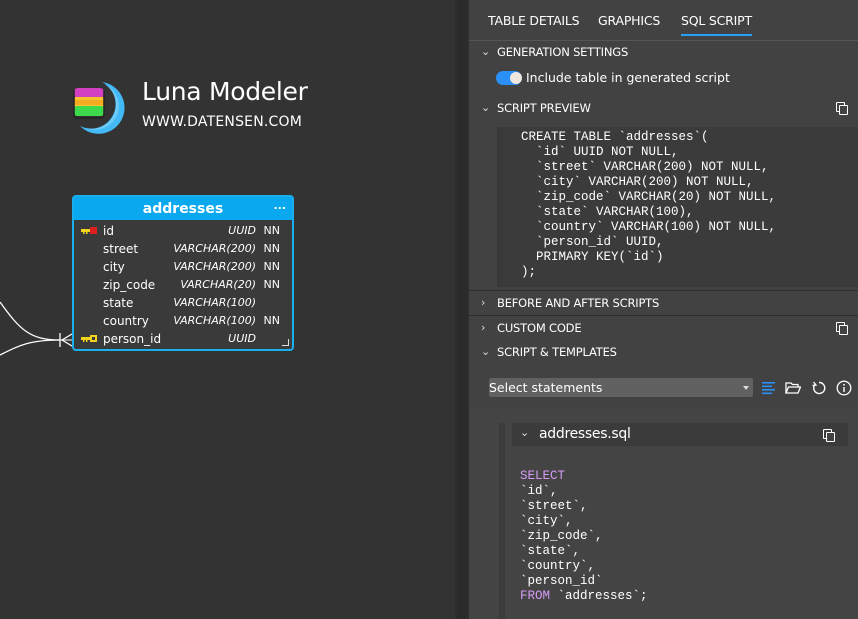 Image resolution: width=858 pixels, height=619 pixels. I want to click on section-before-after-scripts: › BEFORE AND AFTER SCRIPTS, so click(663, 304).